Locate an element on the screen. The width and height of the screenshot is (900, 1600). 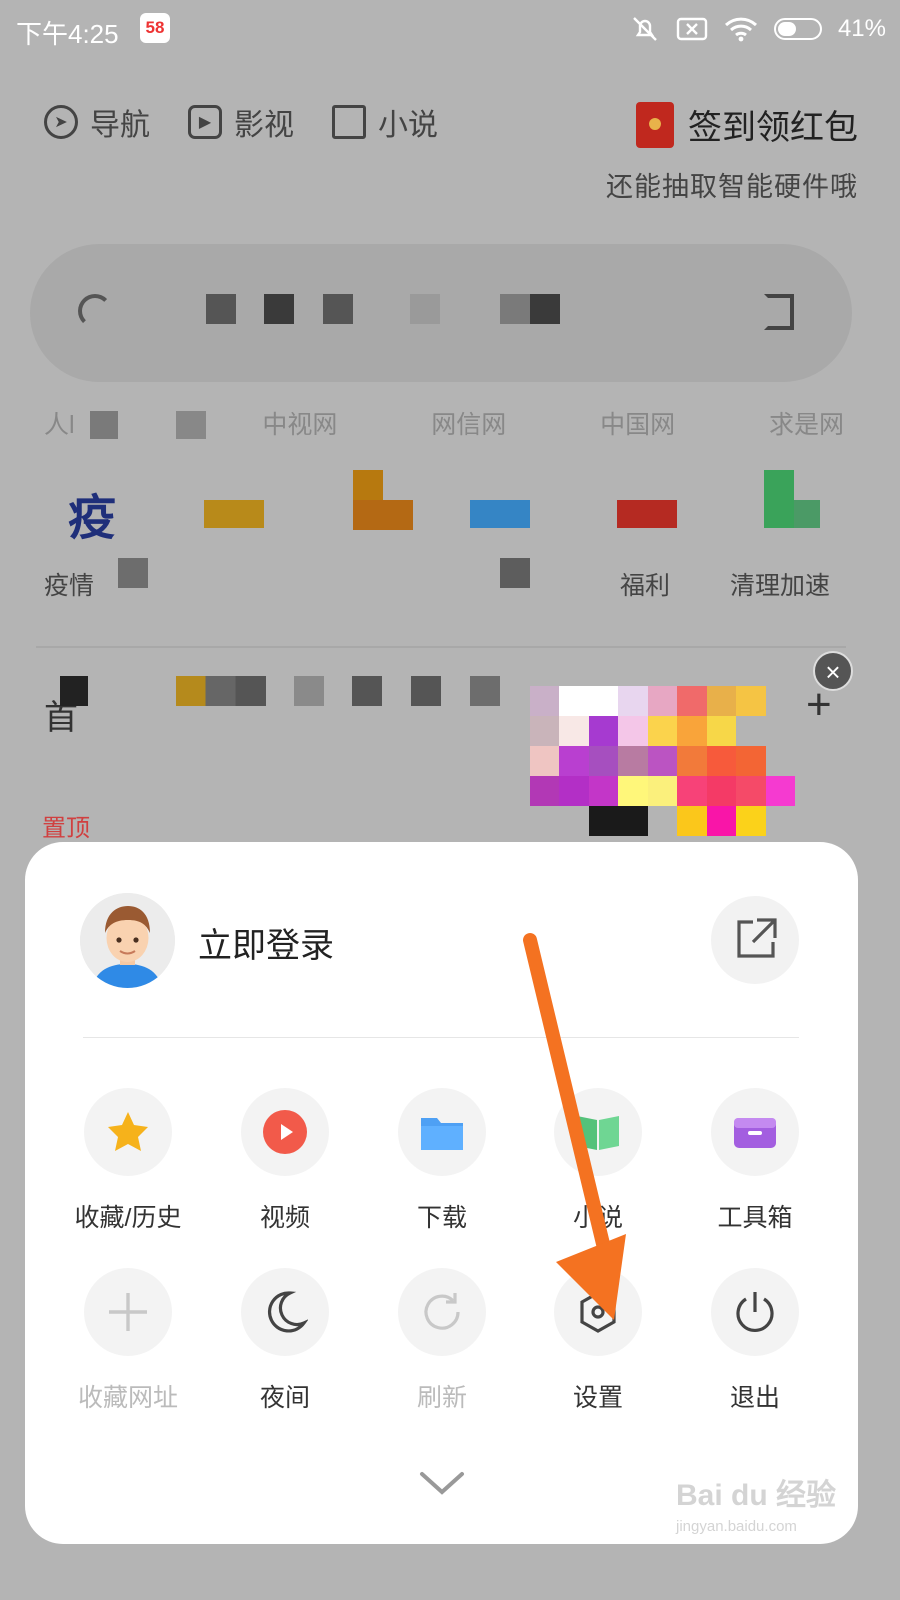
play-square-icon: ▶ is located at coordinates (205, 122).